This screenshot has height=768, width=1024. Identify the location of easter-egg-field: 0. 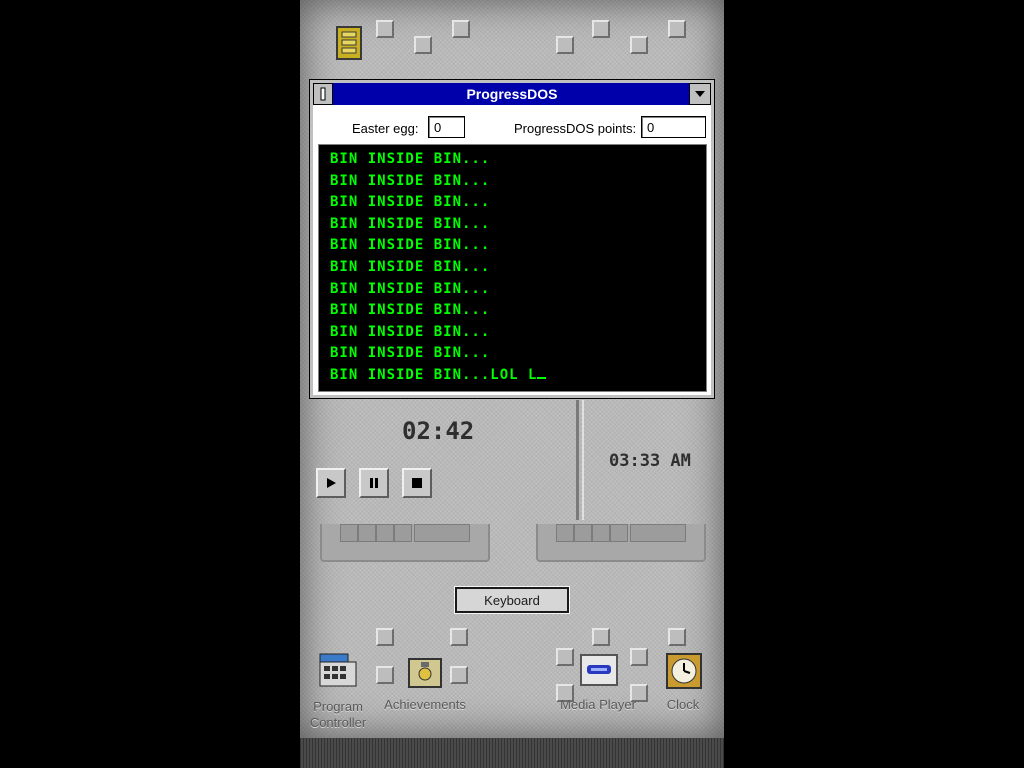
(446, 127).